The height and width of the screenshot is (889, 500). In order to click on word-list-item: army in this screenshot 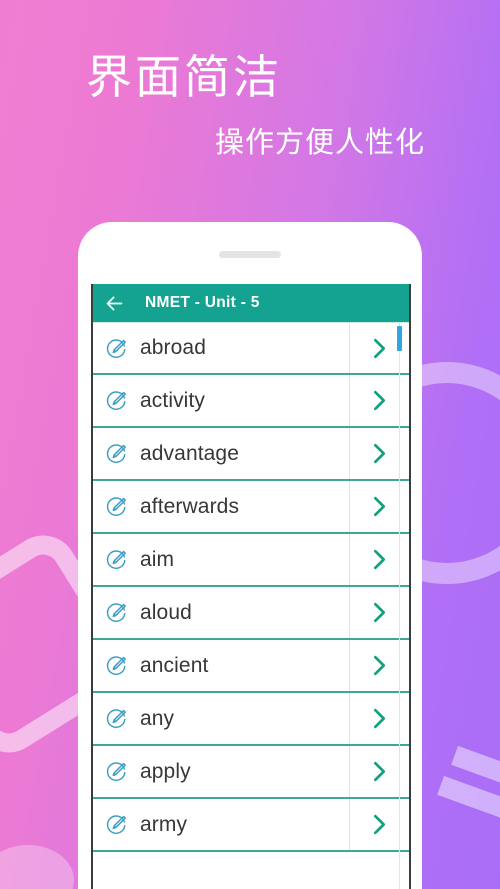, I will do `click(251, 825)`.